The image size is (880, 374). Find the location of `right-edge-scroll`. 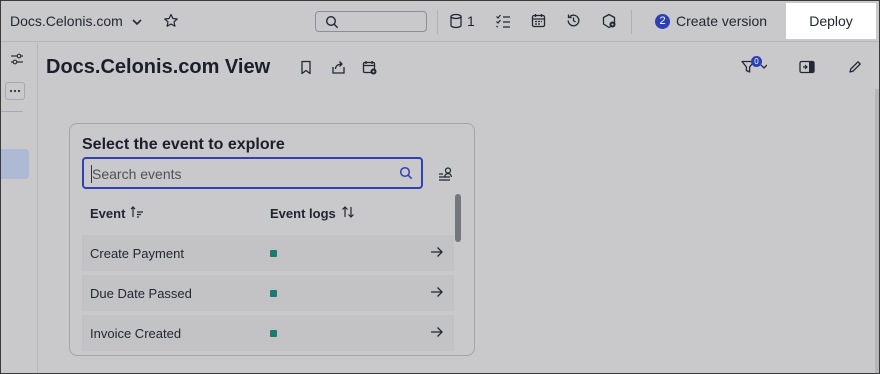

right-edge-scroll is located at coordinates (877, 231).